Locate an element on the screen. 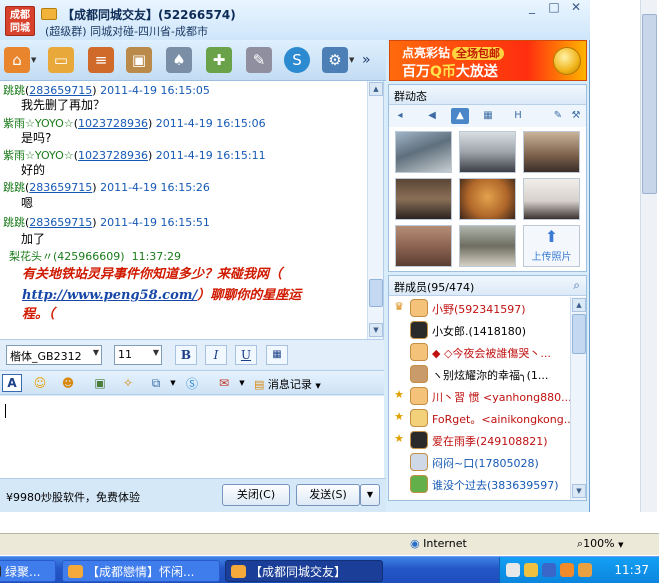 The height and width of the screenshot is (583, 659). toolbar-album: ▣ is located at coordinates (139, 60).